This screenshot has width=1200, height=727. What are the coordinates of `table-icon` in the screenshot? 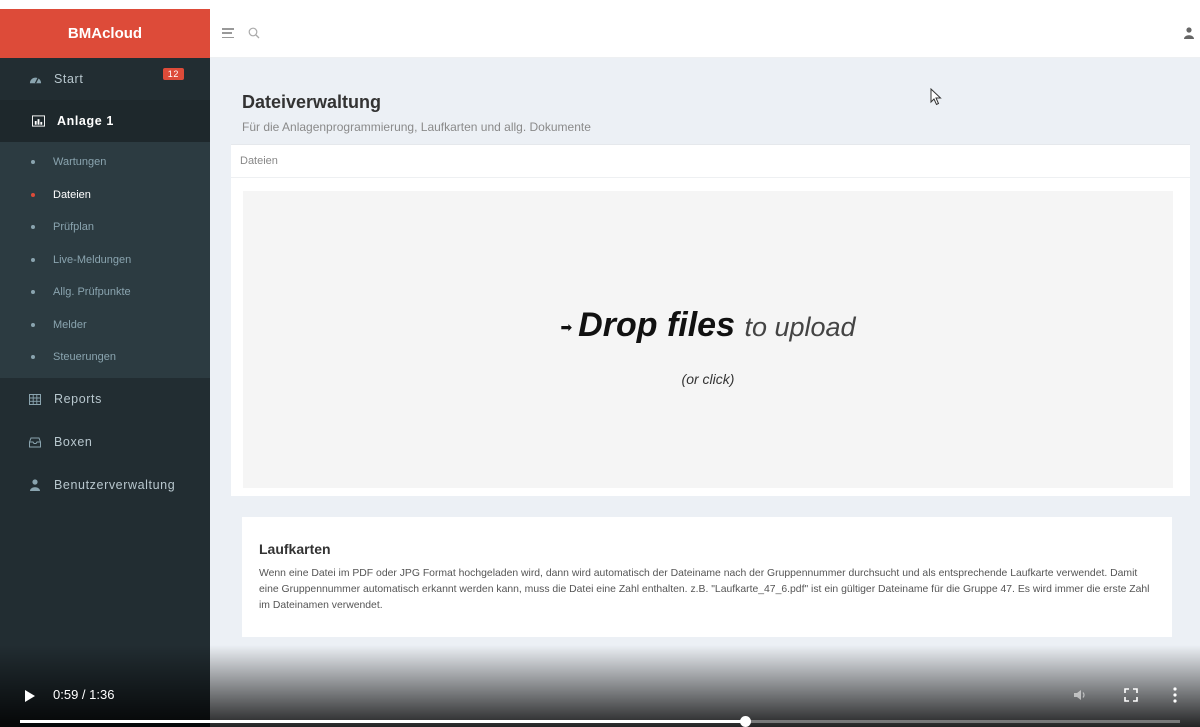 It's located at (35, 399).